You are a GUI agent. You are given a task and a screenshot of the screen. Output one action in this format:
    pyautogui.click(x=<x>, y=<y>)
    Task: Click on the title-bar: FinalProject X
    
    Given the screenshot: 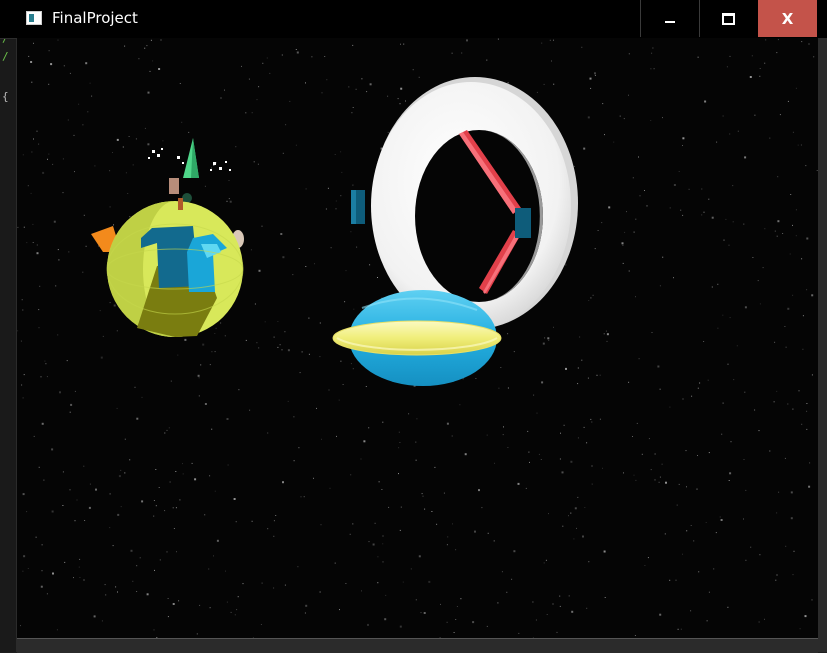 What is the action you would take?
    pyautogui.click(x=413, y=19)
    